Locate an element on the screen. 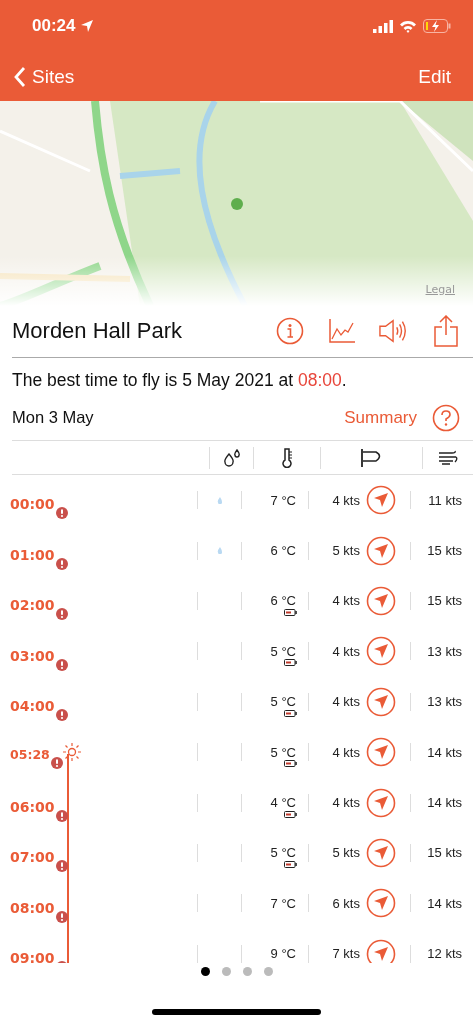 This screenshot has width=473, height=1024. back-button: Sites is located at coordinates (44, 76).